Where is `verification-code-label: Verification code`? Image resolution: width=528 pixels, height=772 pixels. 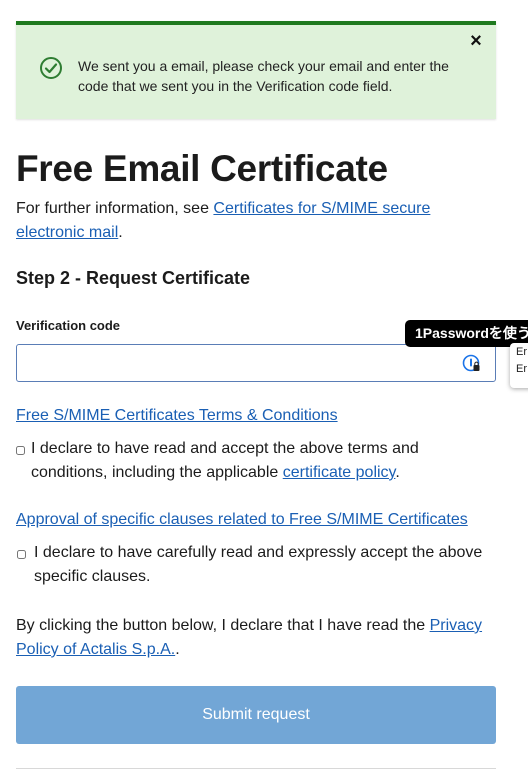
verification-code-label: Verification code is located at coordinates (68, 325).